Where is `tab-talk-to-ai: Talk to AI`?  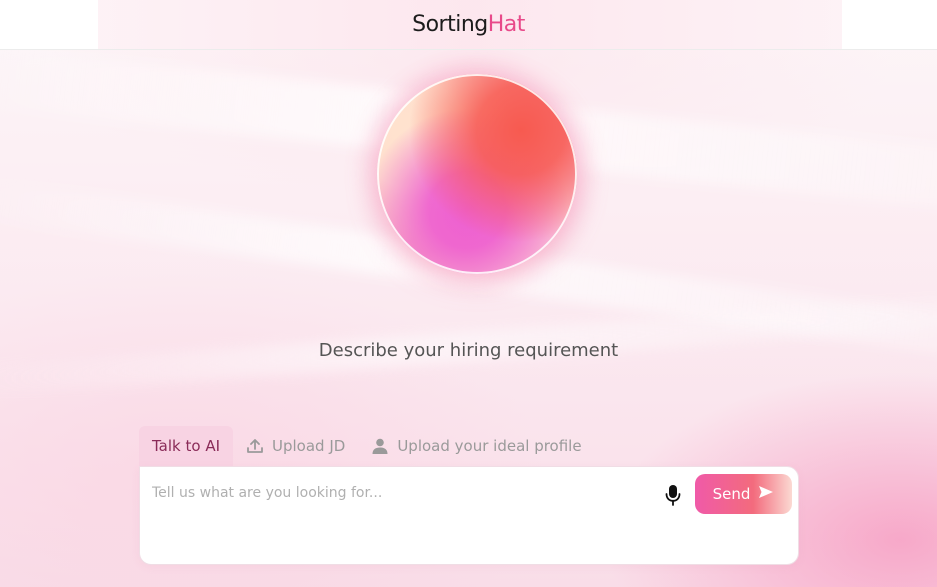 tab-talk-to-ai: Talk to AI is located at coordinates (186, 446).